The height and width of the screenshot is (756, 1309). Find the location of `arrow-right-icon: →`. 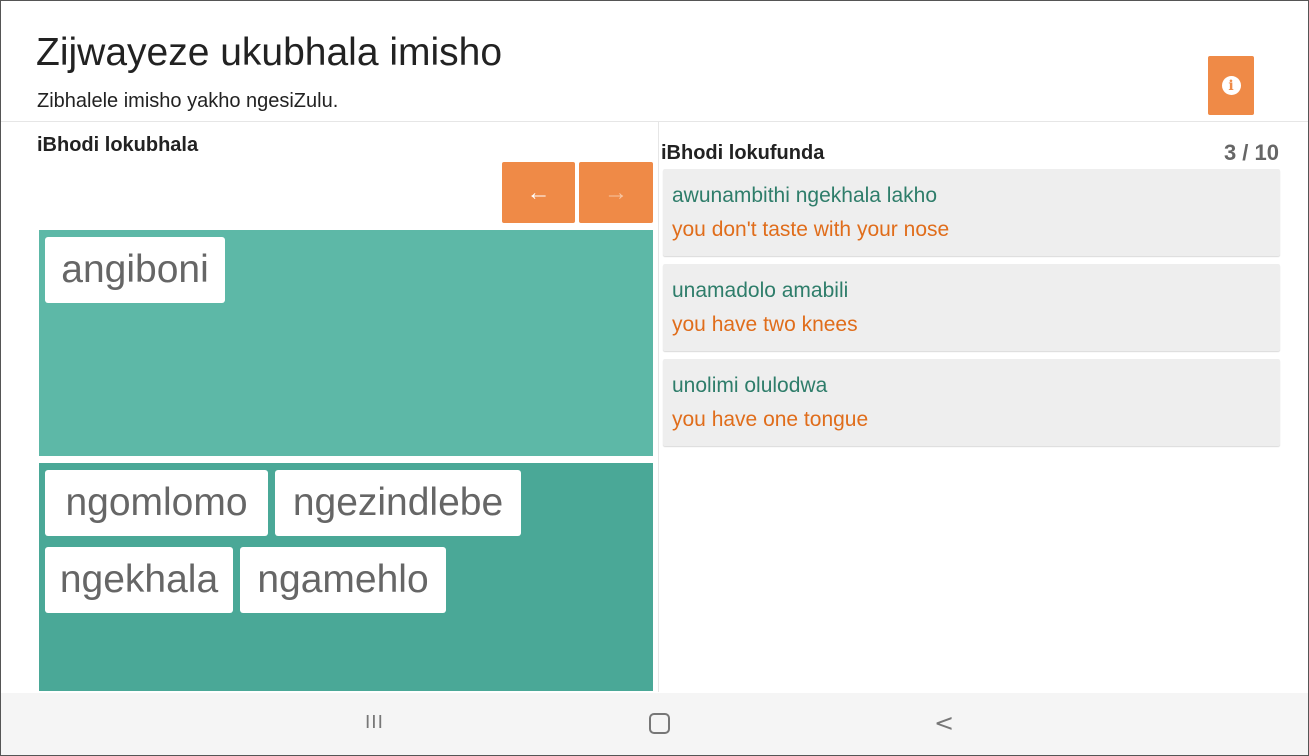

arrow-right-icon: → is located at coordinates (616, 192).